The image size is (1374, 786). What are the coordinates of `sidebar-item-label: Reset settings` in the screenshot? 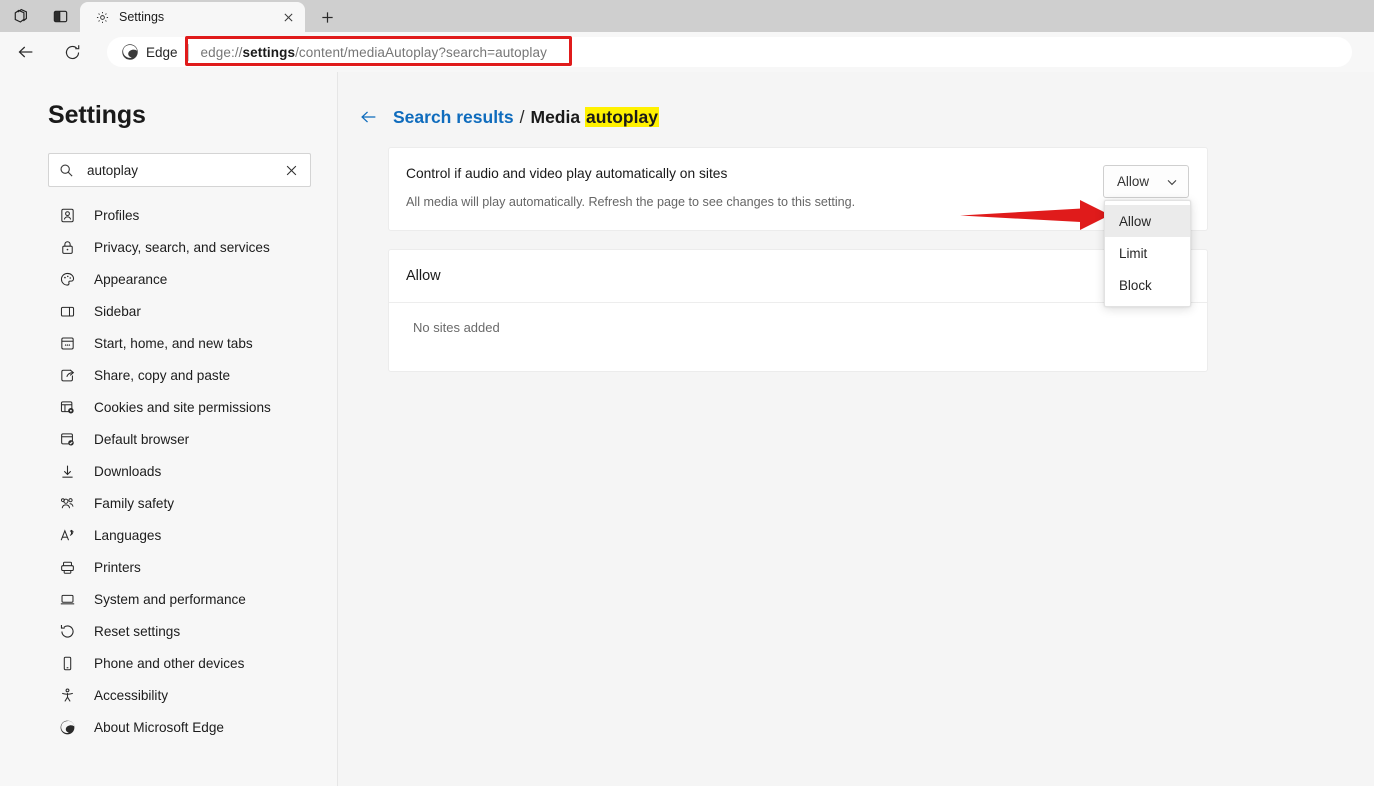 It's located at (137, 631).